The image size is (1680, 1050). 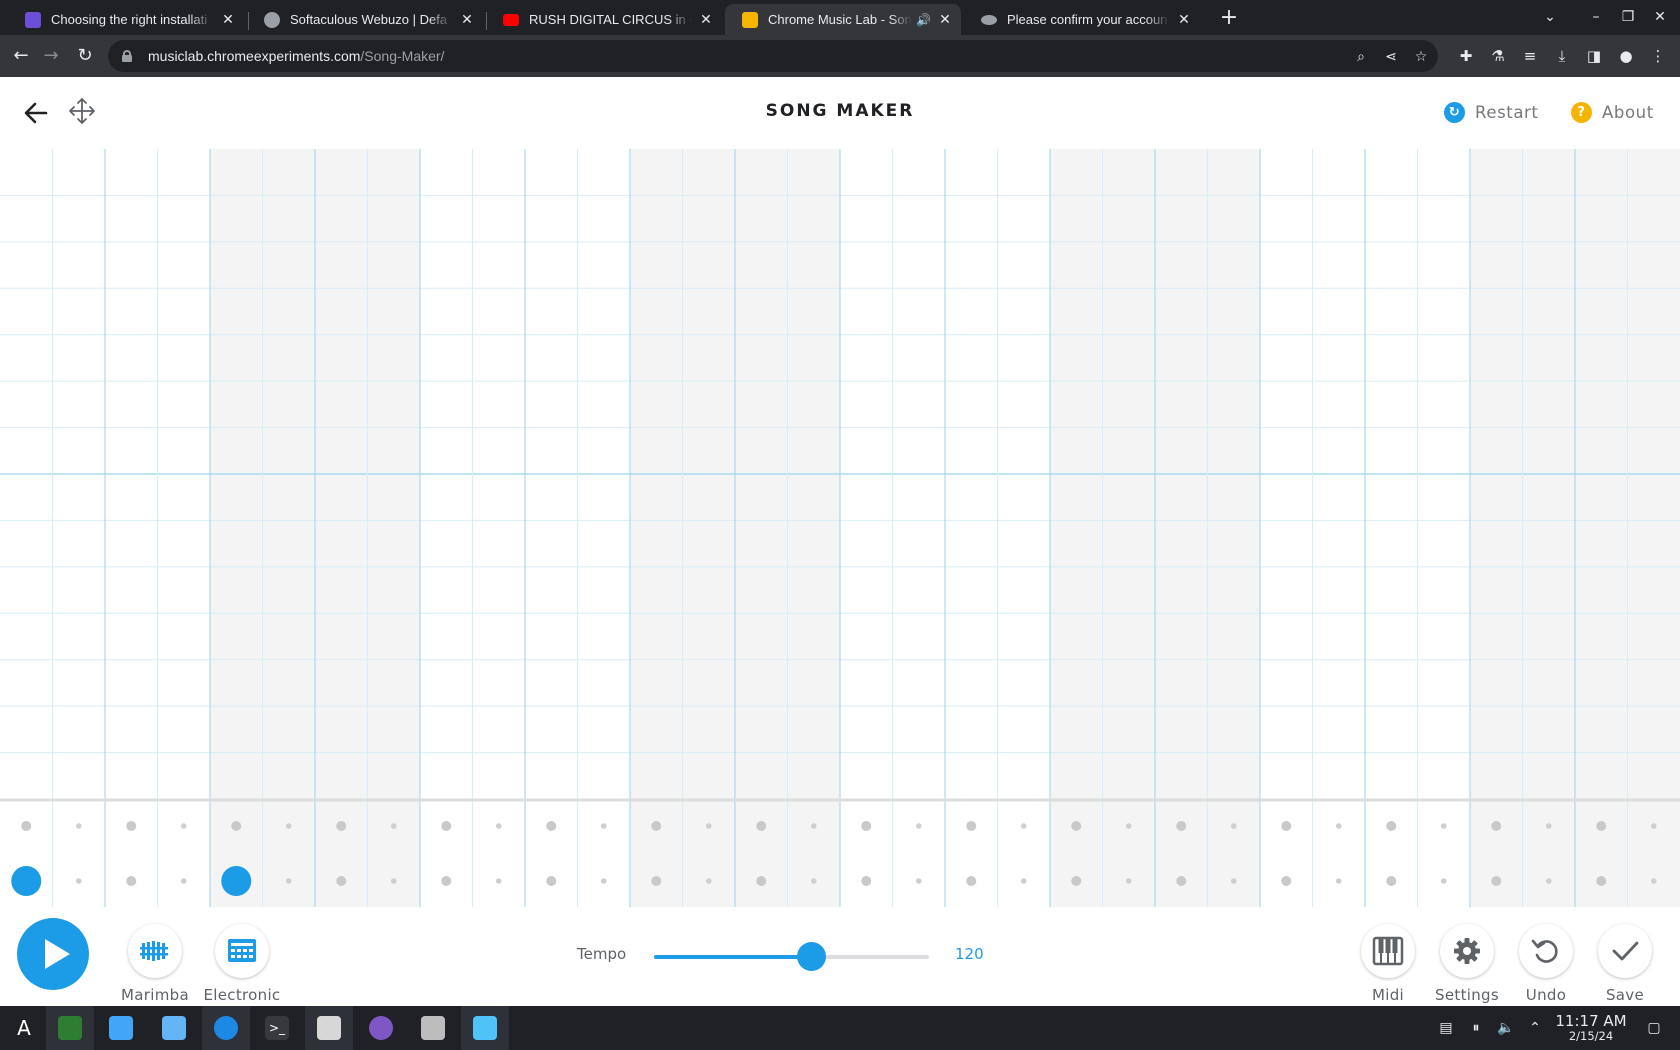 What do you see at coordinates (843, 19) in the screenshot?
I see `browser-tab-4-active: Chrome Music Lab - Son 🔊 ✕` at bounding box center [843, 19].